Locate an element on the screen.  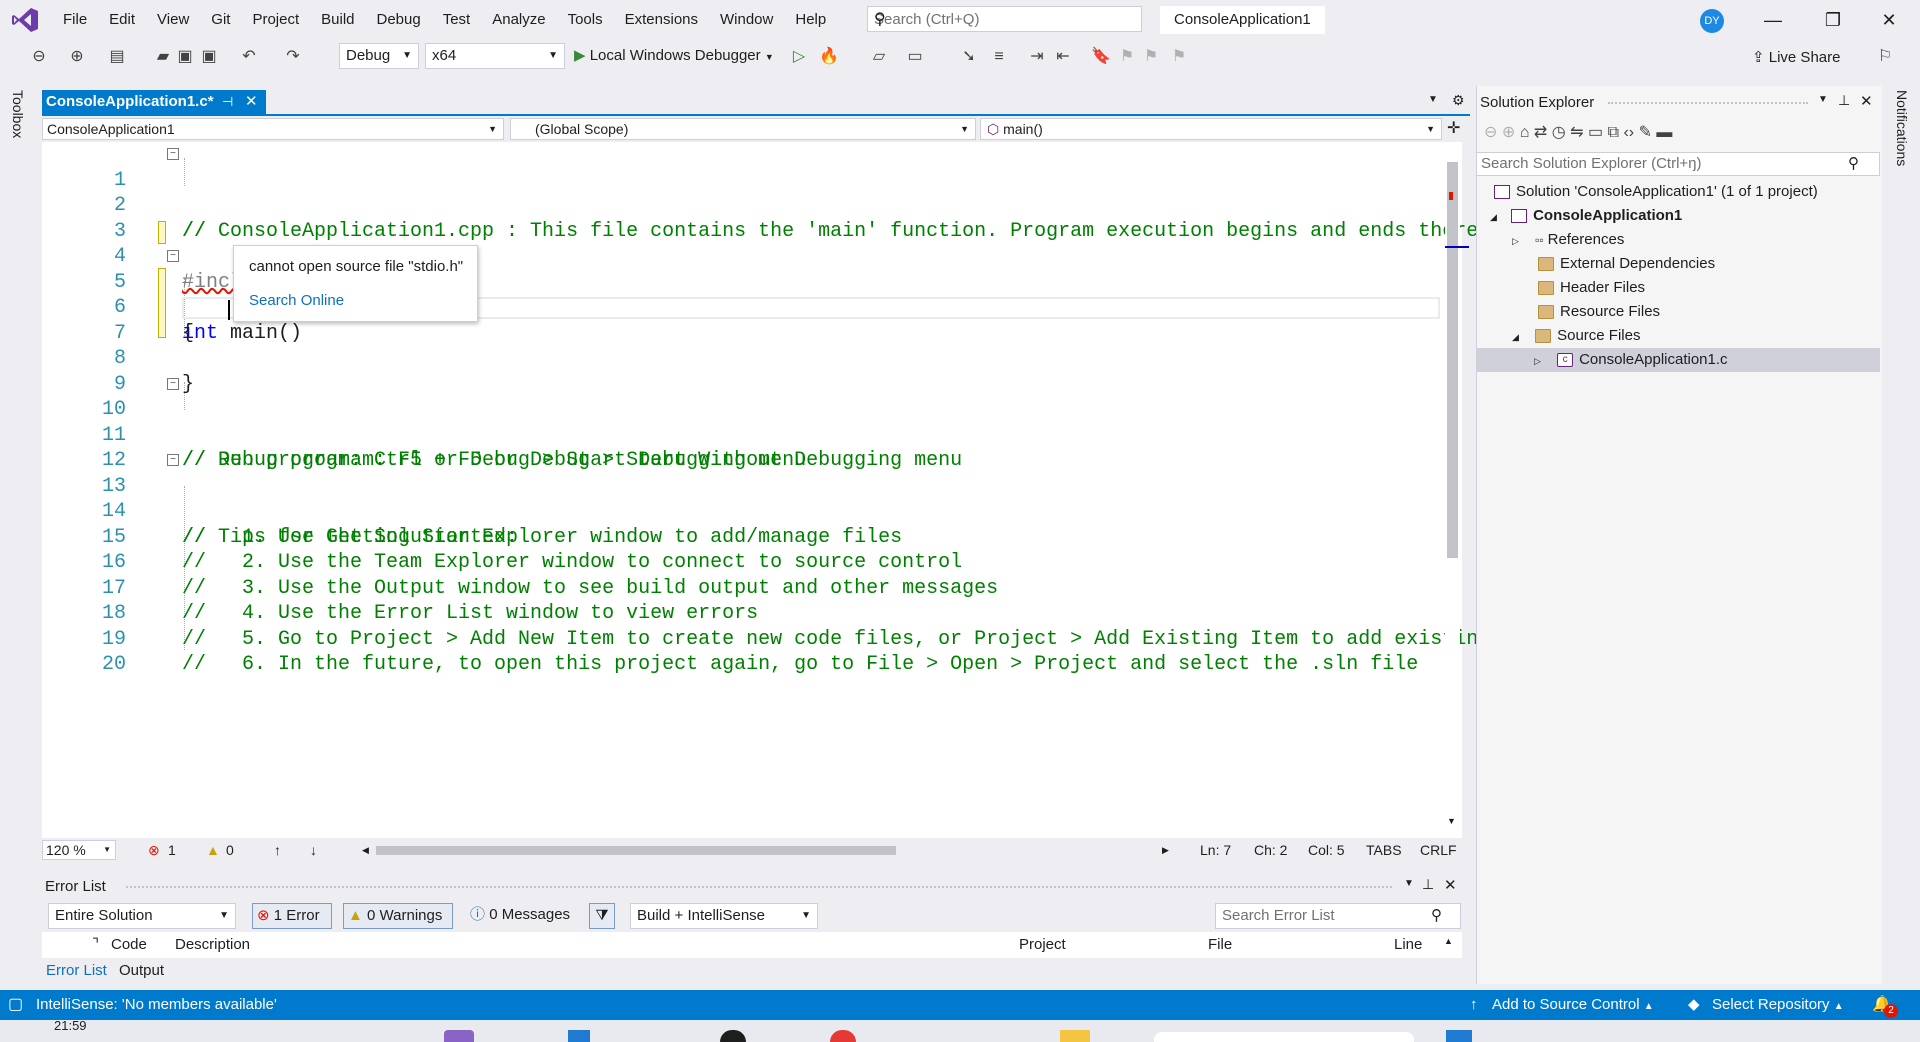
collapsed-arrow-icon: ▷ is located at coordinates (1537, 361).